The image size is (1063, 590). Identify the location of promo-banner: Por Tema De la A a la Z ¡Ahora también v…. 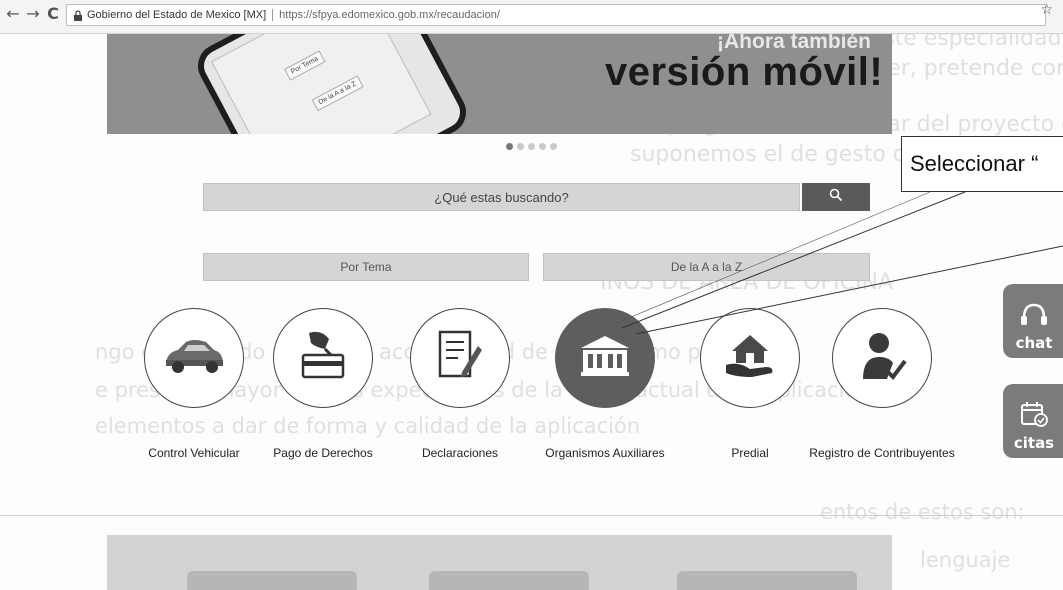
(499, 84).